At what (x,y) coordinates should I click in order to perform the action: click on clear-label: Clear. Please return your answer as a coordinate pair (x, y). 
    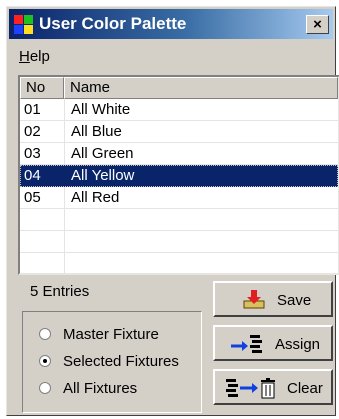
    Looking at the image, I should click on (305, 388).